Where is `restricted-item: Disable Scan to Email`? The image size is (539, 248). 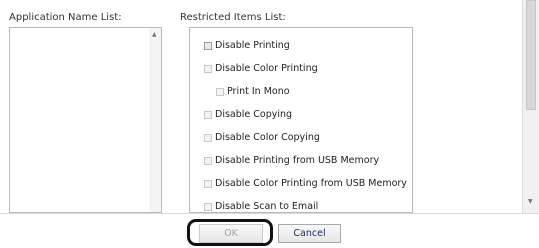
restricted-item: Disable Scan to Email is located at coordinates (305, 203).